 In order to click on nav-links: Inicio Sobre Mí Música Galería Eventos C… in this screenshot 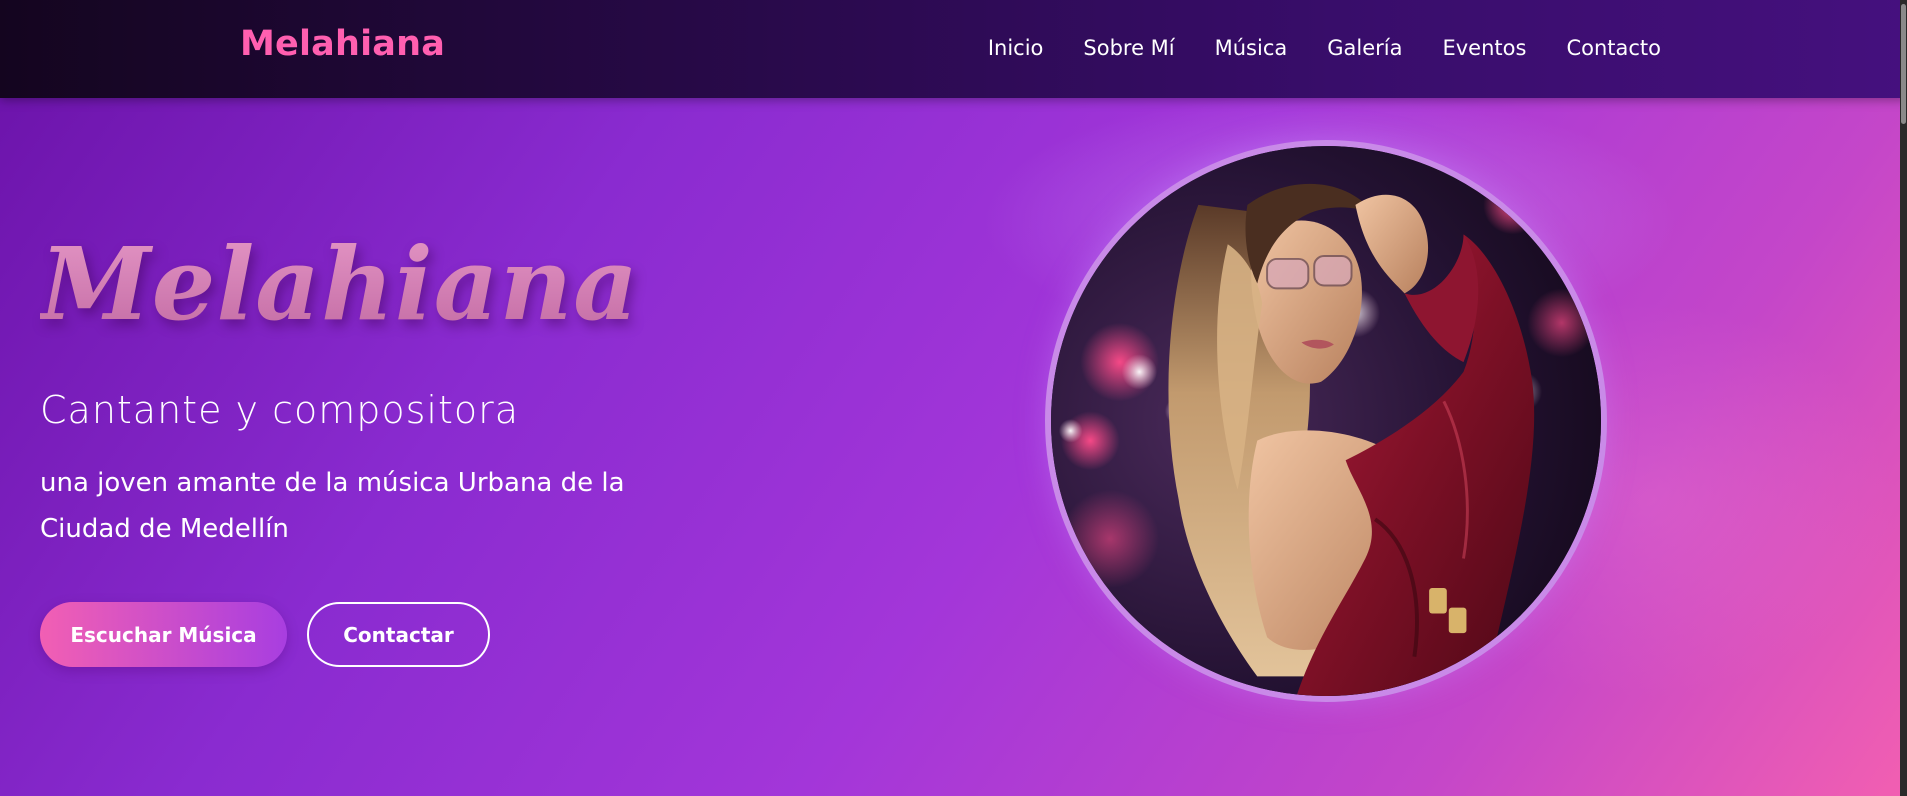, I will do `click(1324, 48)`.